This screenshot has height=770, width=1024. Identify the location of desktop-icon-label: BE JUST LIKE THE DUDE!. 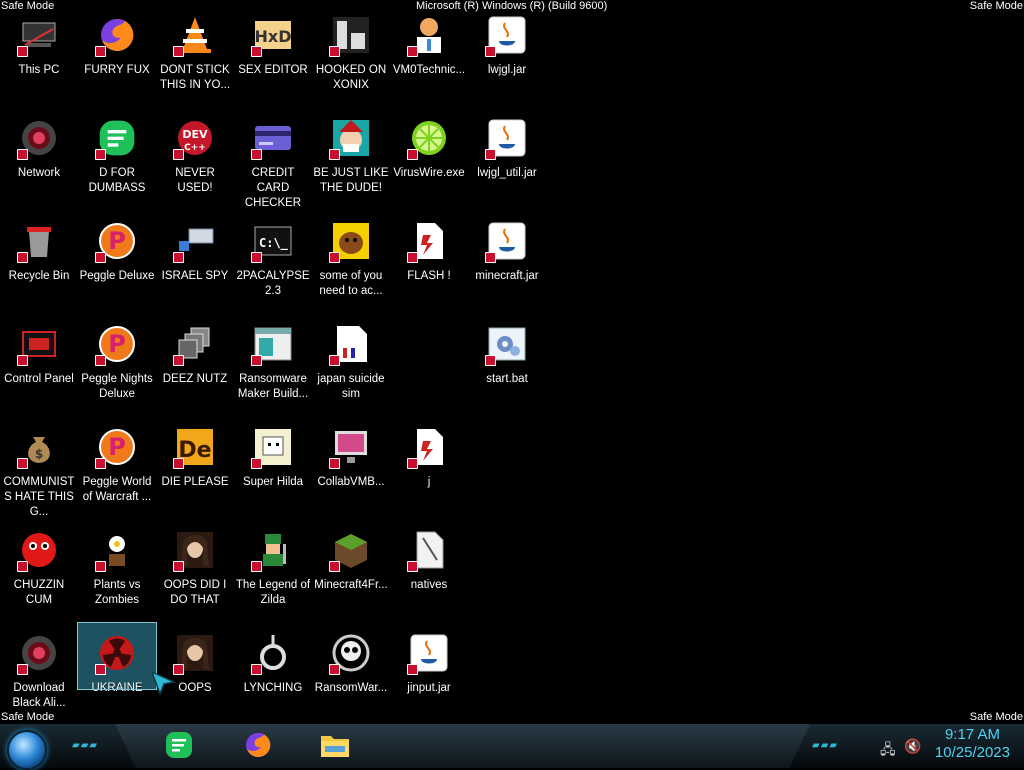
(351, 180).